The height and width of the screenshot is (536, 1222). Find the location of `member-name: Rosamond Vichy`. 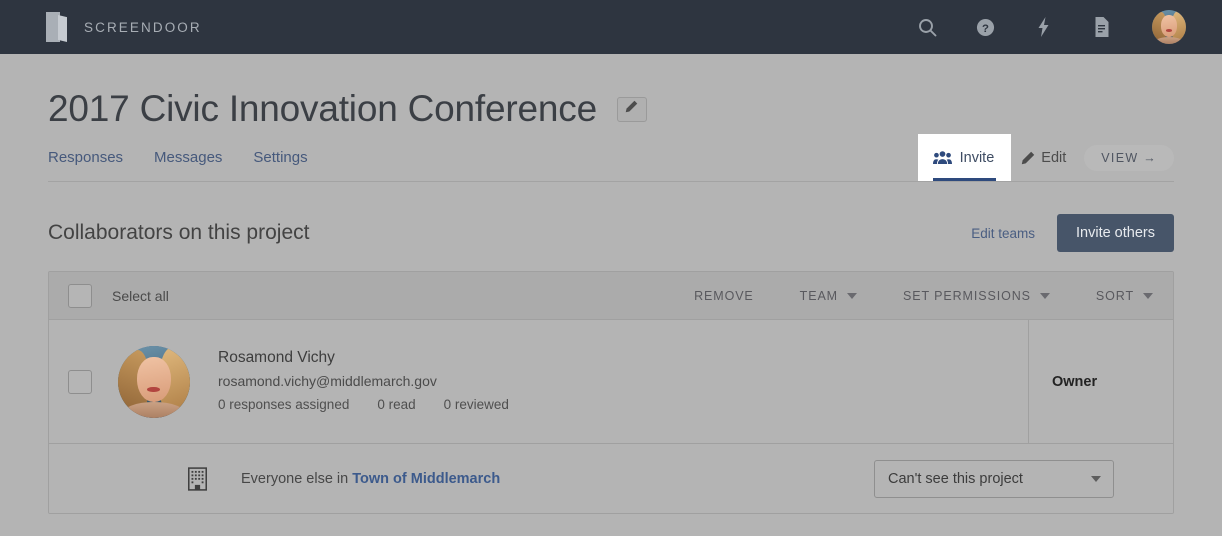

member-name: Rosamond Vichy is located at coordinates (276, 357).